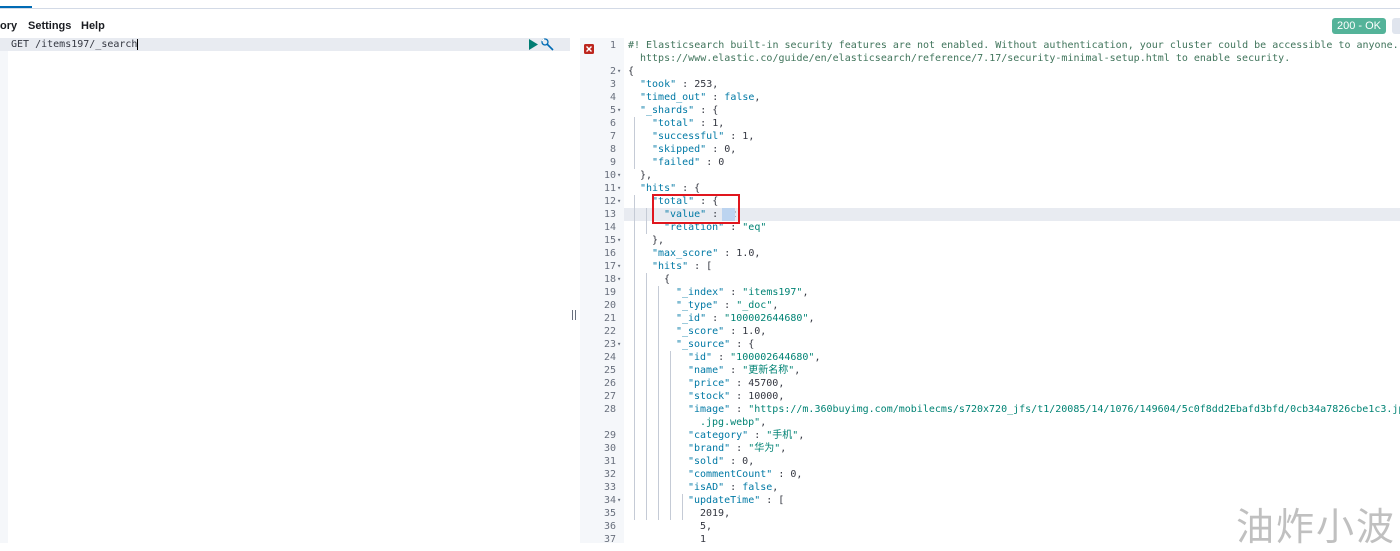 The height and width of the screenshot is (551, 1400). What do you see at coordinates (609, 279) in the screenshot?
I see `line-number: 18` at bounding box center [609, 279].